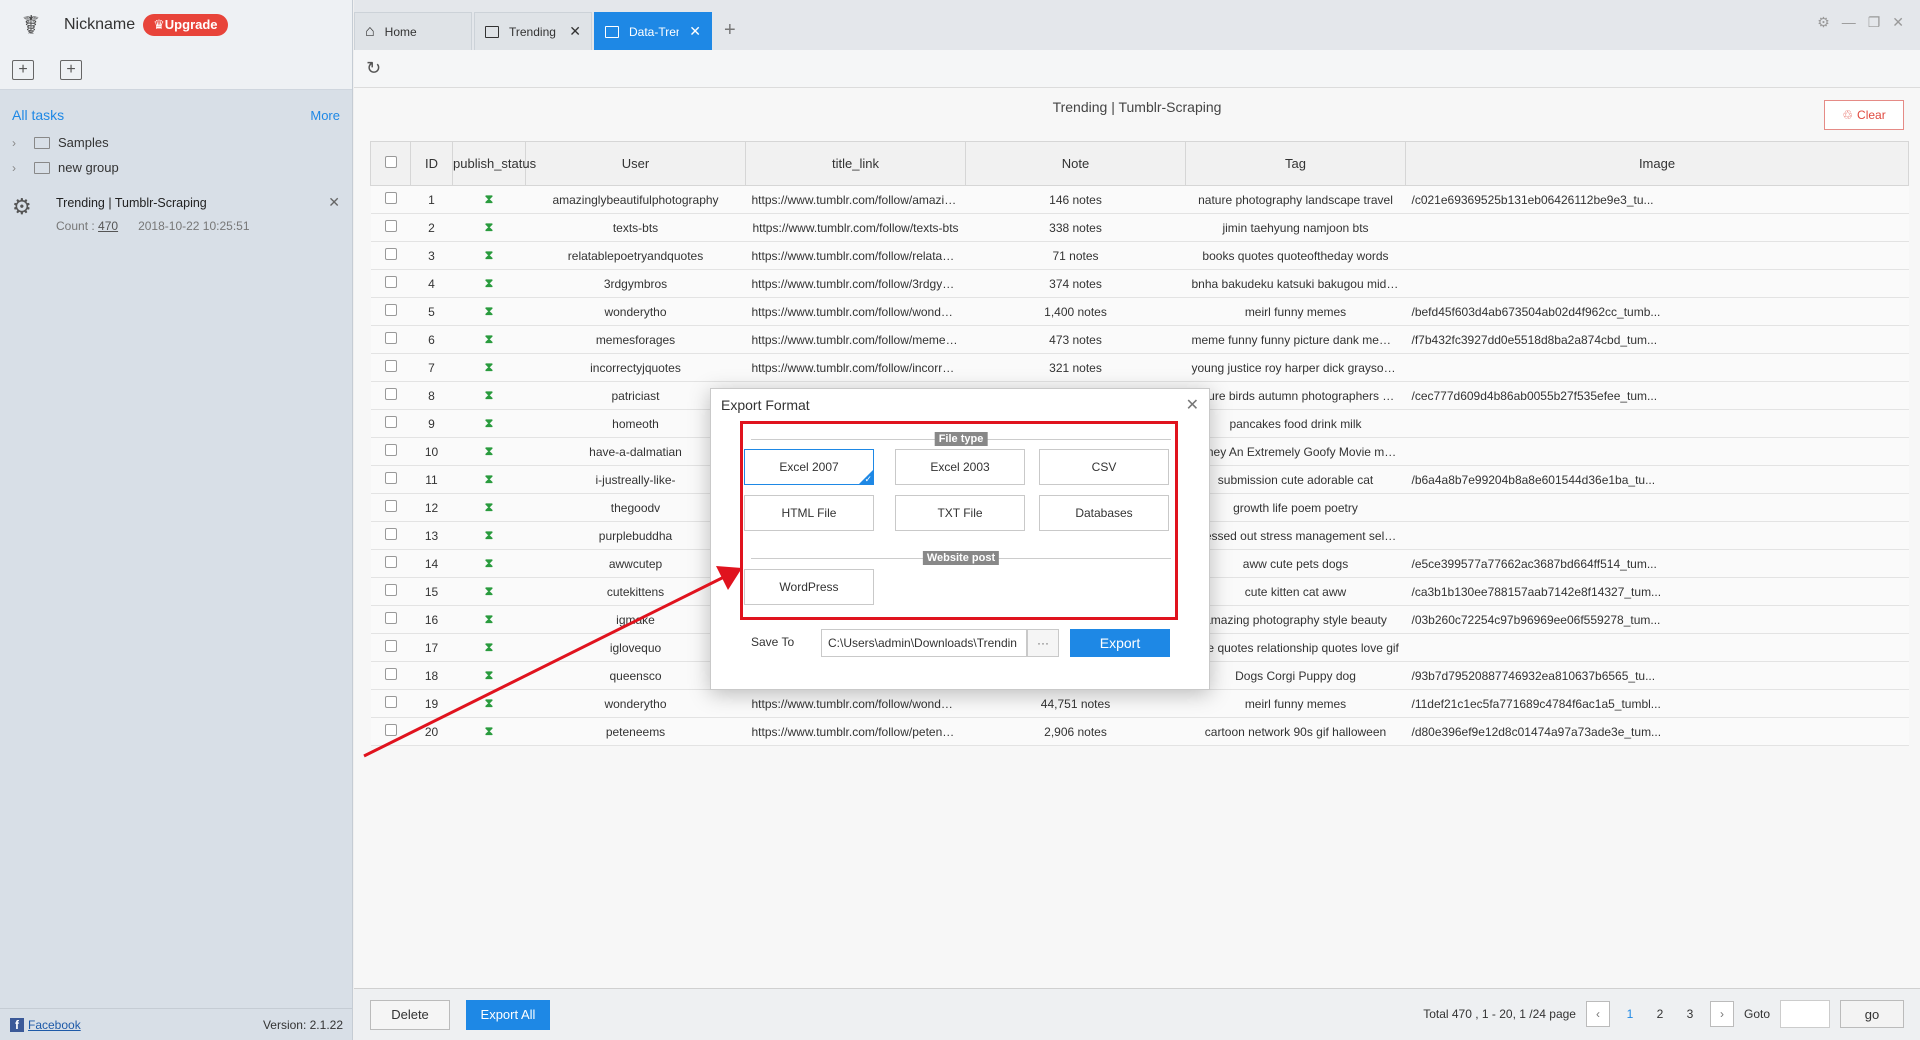  What do you see at coordinates (1104, 513) in the screenshot?
I see `format-databases: Databases` at bounding box center [1104, 513].